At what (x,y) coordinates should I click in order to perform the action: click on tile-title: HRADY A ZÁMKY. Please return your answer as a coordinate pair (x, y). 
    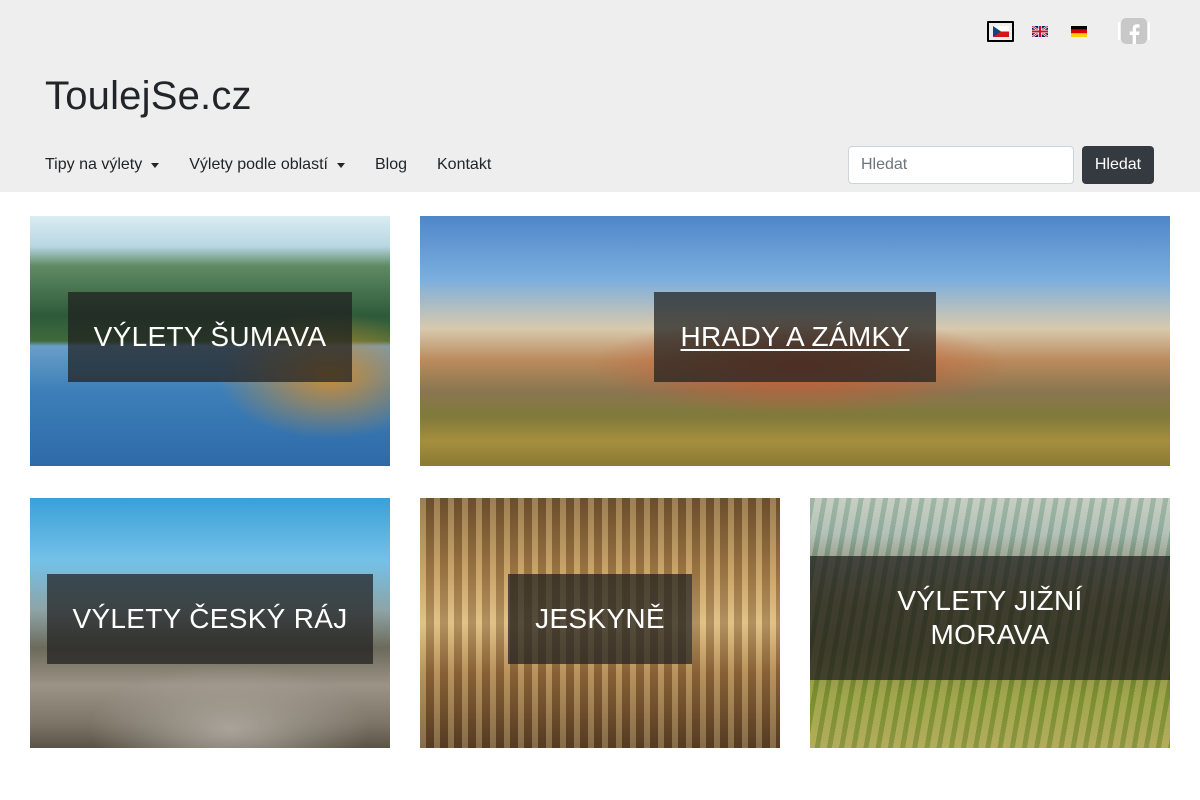
    Looking at the image, I should click on (795, 336).